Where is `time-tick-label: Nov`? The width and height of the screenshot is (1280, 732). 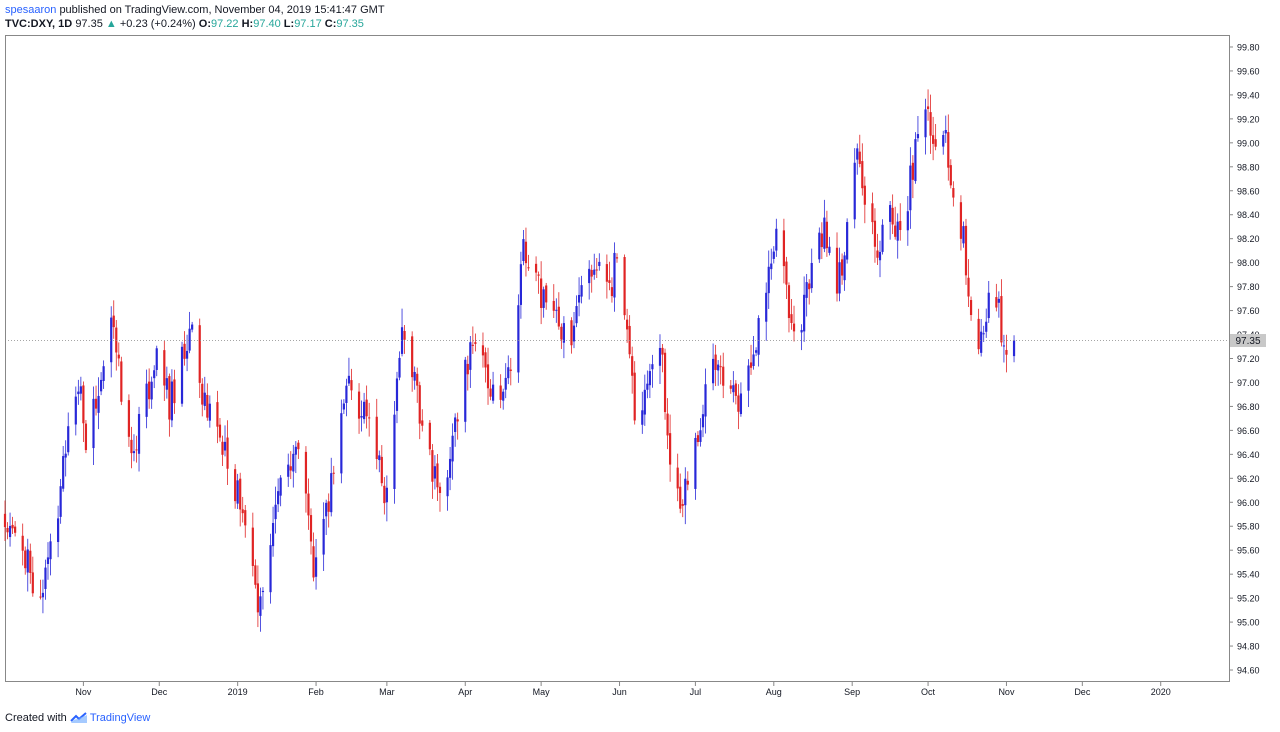
time-tick-label: Nov is located at coordinates (1006, 692).